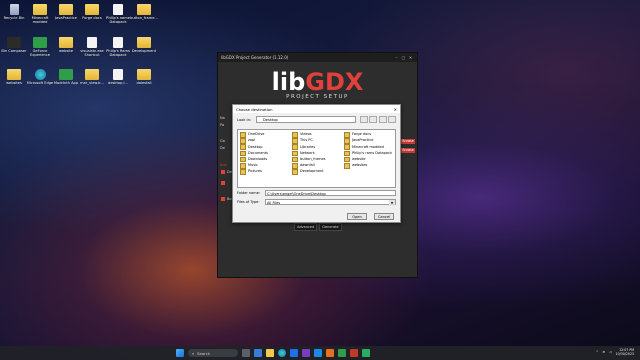  I want to click on file-name: JavaPractice, so click(363, 140).